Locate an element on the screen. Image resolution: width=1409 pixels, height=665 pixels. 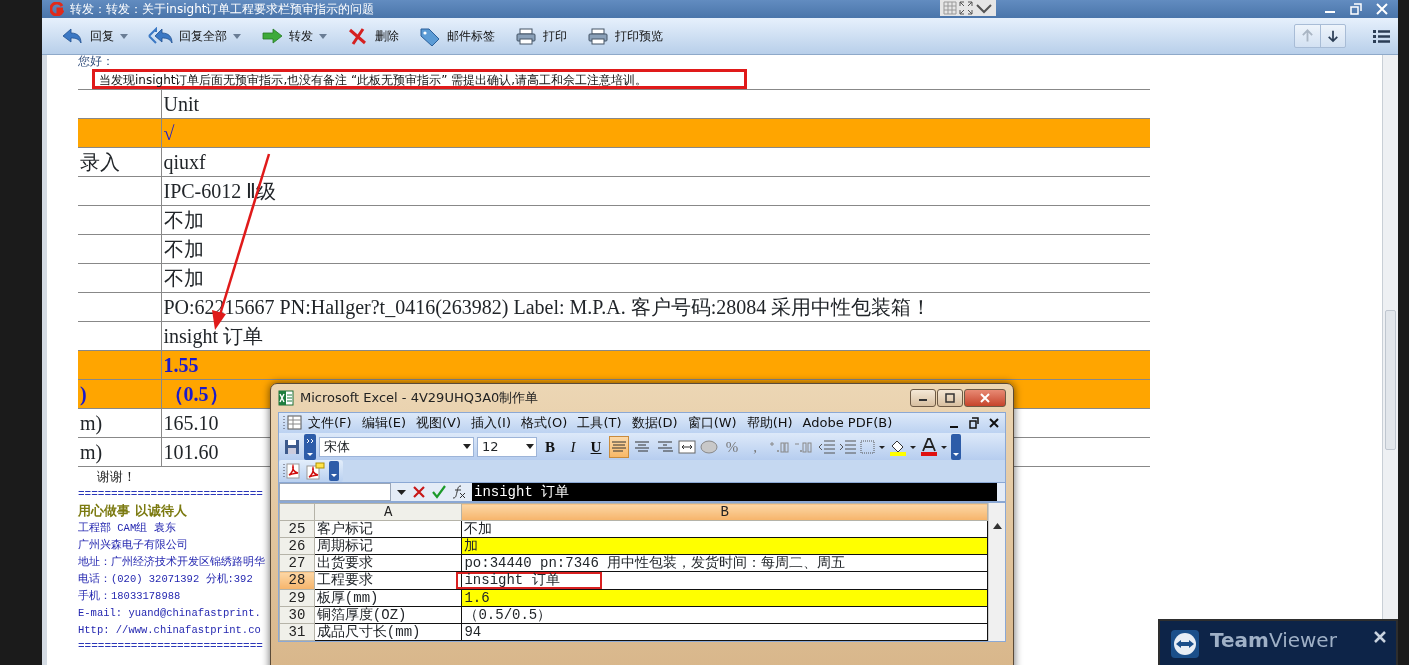
table-cell: 铜箔厚度(OZ) is located at coordinates (388, 615).